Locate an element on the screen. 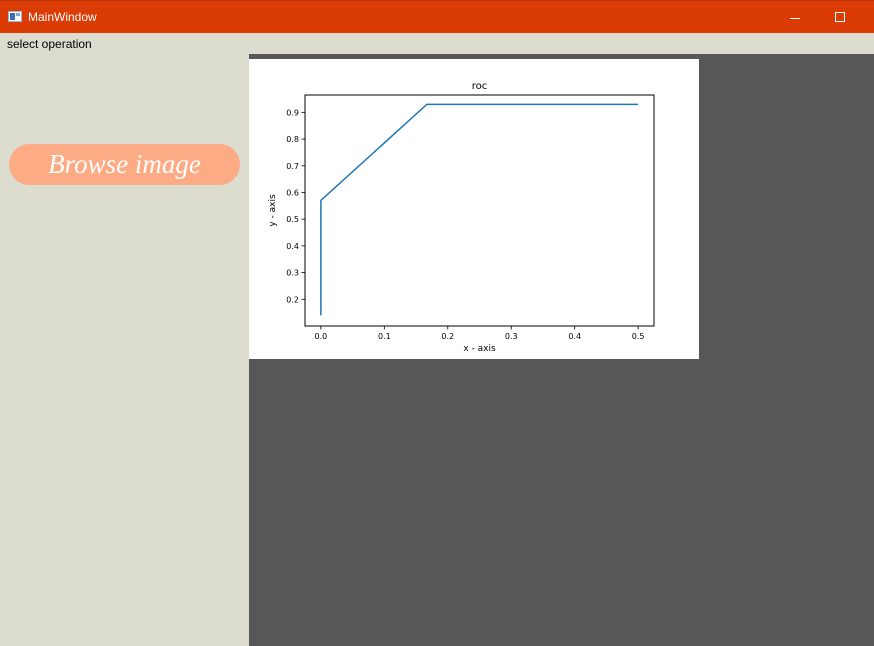 This screenshot has height=646, width=874. title-bar: MainWindow is located at coordinates (437, 16).